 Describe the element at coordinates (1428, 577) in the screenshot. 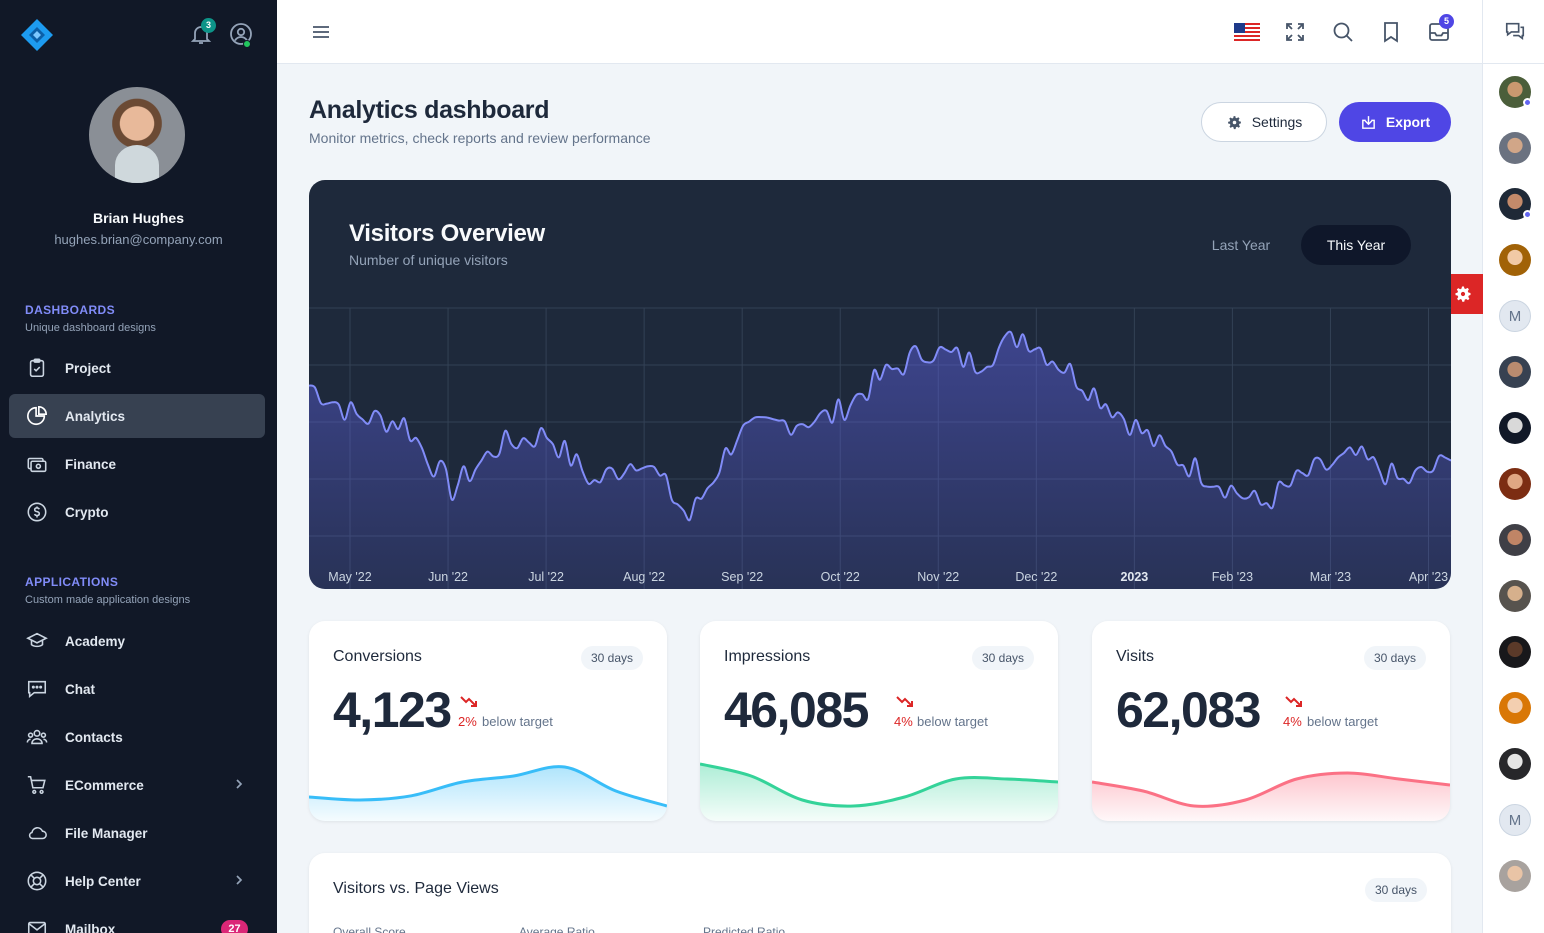

I see `x-tick-label: Apr '23` at that location.